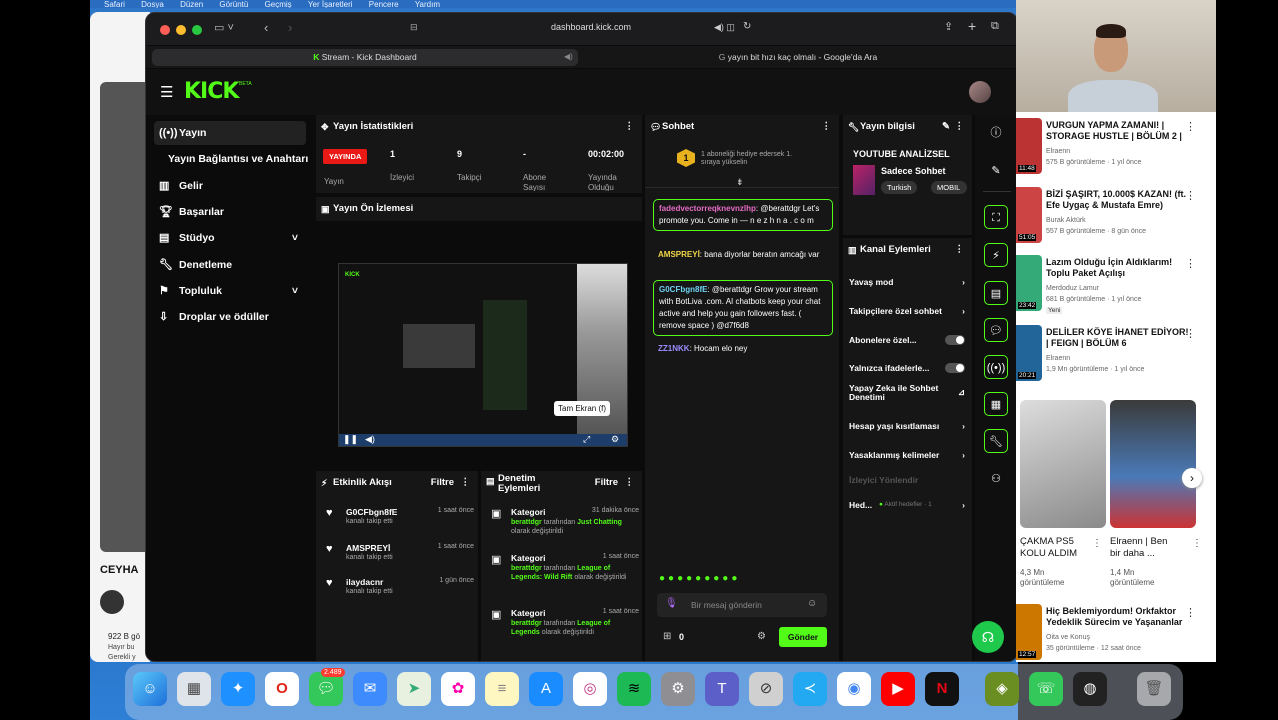 This screenshot has width=1278, height=720. Describe the element at coordinates (972, 26) in the screenshot. I see `new-tab-icon: +` at that location.